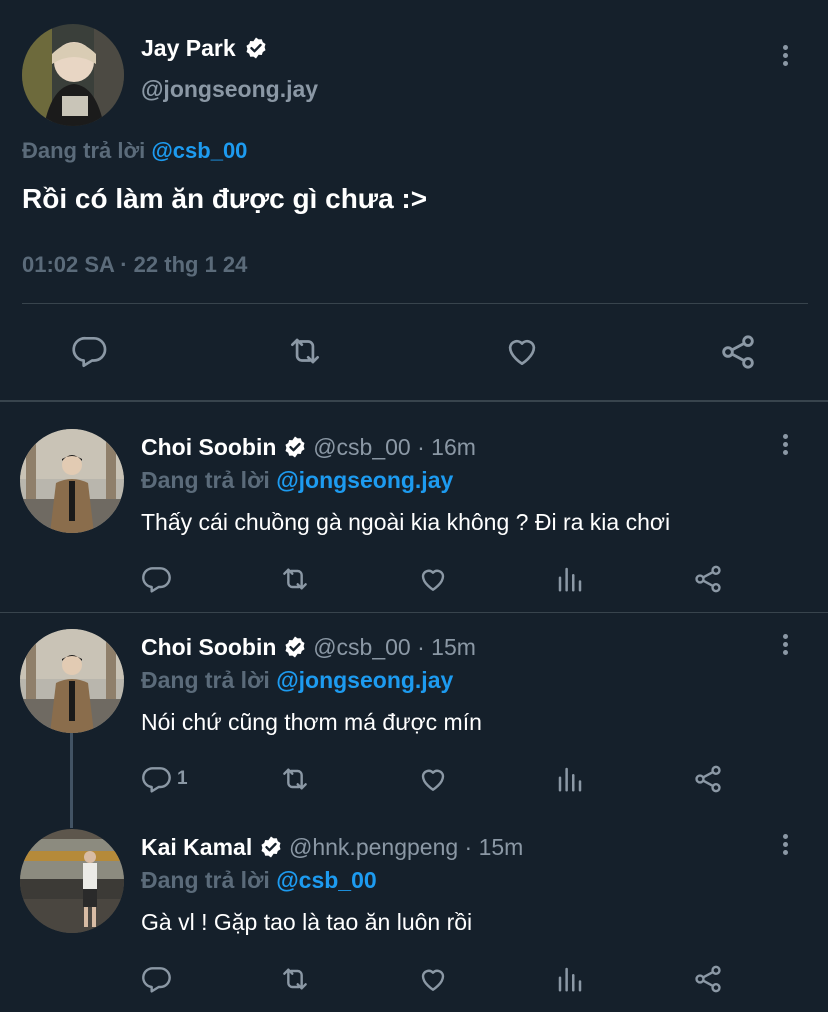  Describe the element at coordinates (72, 881) in the screenshot. I see `avatar-kai-kamal` at that location.